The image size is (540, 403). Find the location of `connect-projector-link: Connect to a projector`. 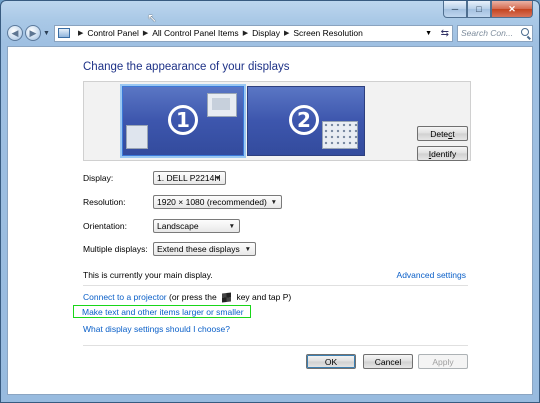

connect-projector-link: Connect to a projector is located at coordinates (125, 297).